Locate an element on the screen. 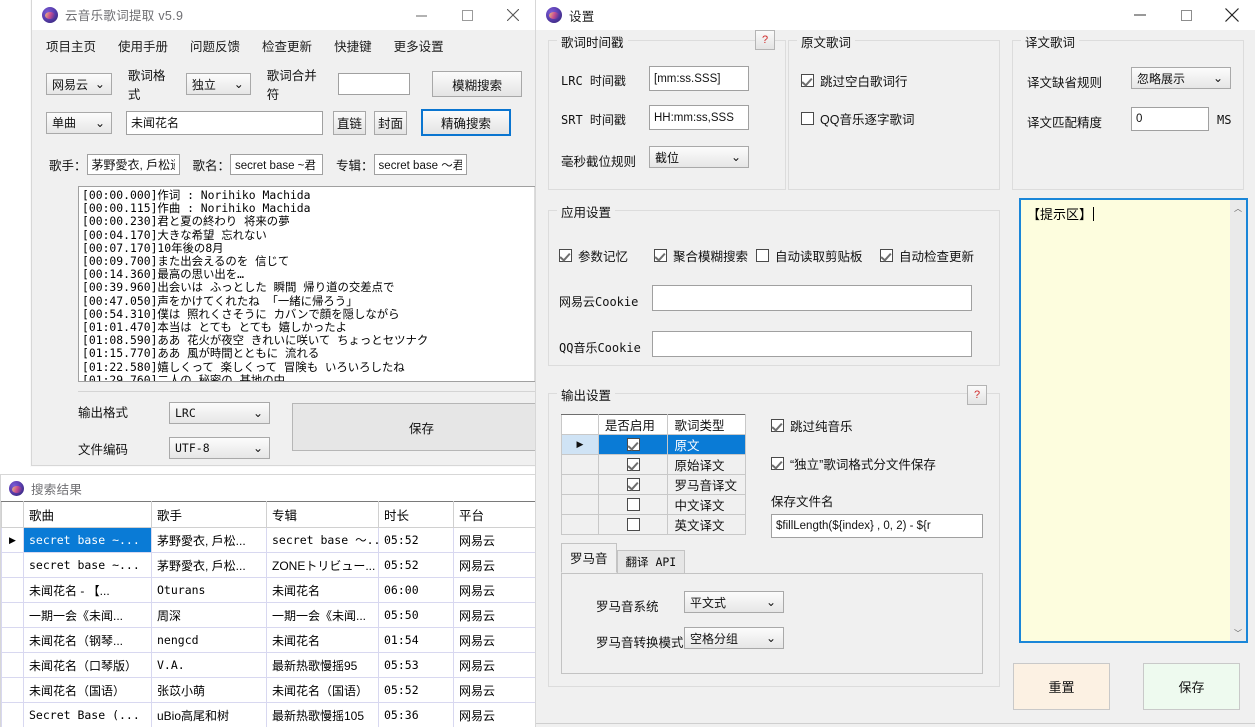 The image size is (1255, 727). artist-input is located at coordinates (133, 164).